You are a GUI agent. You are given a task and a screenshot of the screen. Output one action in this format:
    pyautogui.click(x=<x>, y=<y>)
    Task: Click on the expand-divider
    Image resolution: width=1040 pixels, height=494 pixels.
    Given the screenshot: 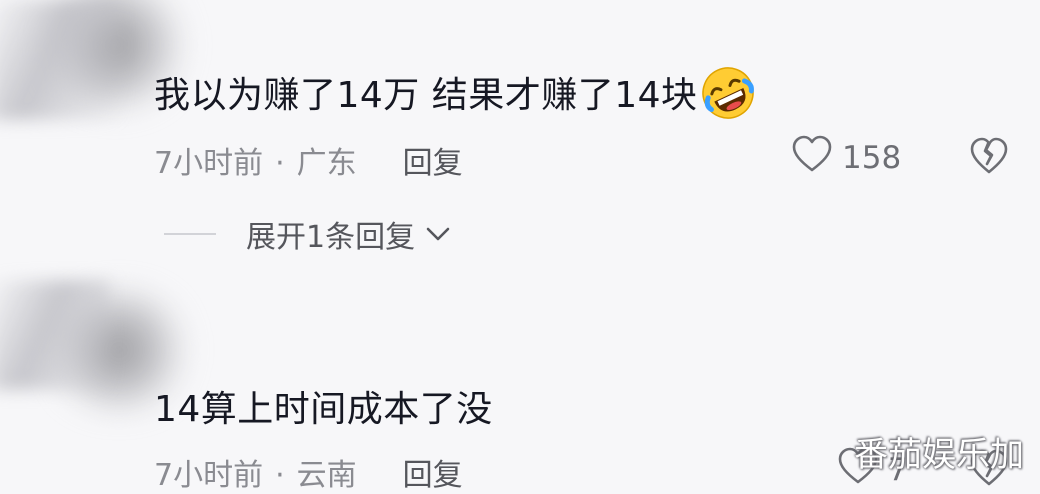 What is the action you would take?
    pyautogui.click(x=190, y=234)
    